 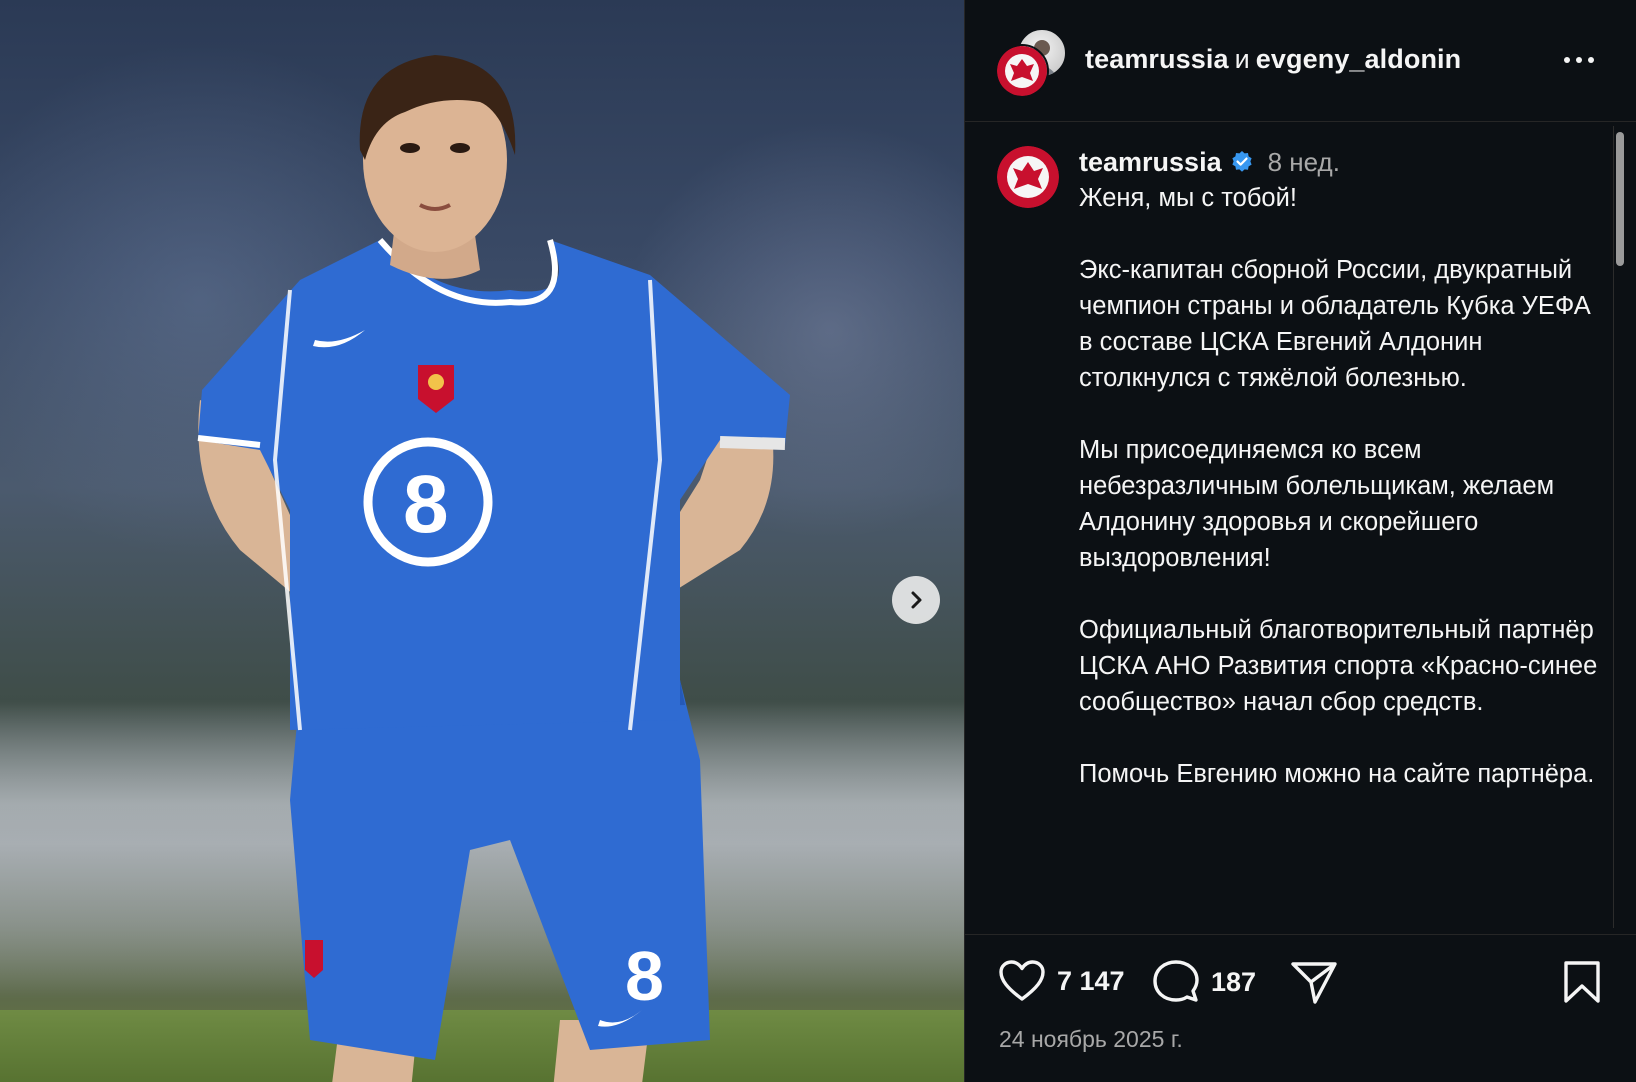 I want to click on more-options-button, so click(x=1579, y=60).